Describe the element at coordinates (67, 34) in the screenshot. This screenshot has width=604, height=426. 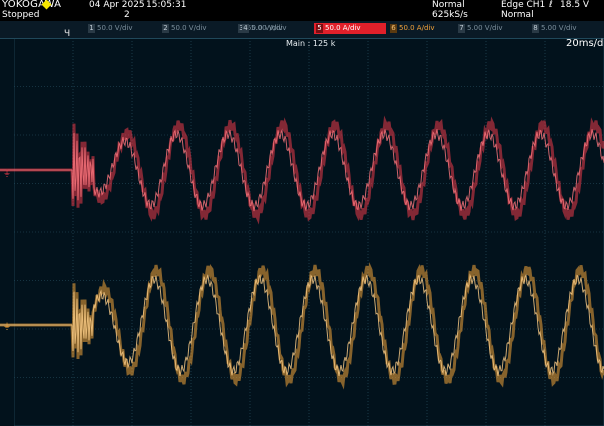
I see `trigger-position-marker: Ч` at that location.